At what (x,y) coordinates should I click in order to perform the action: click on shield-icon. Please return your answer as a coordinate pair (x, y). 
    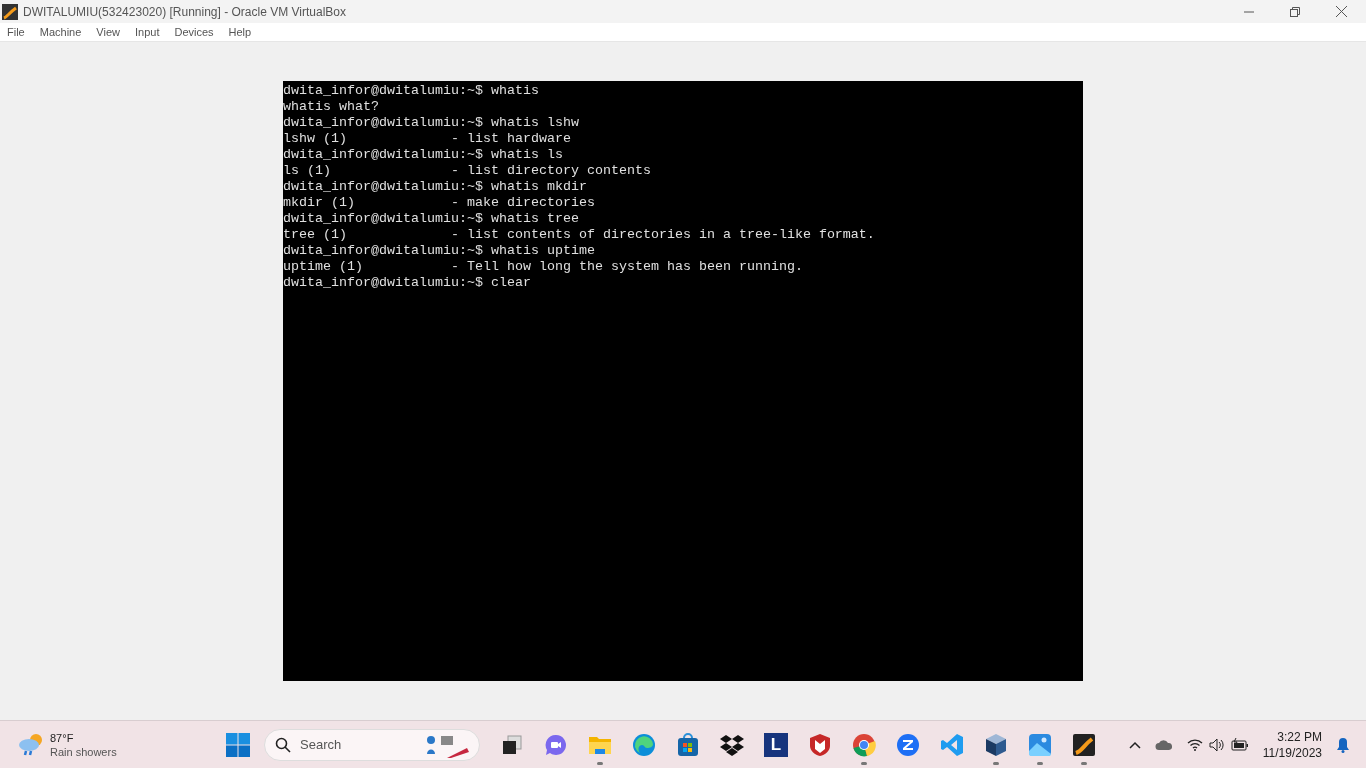
    Looking at the image, I should click on (820, 744).